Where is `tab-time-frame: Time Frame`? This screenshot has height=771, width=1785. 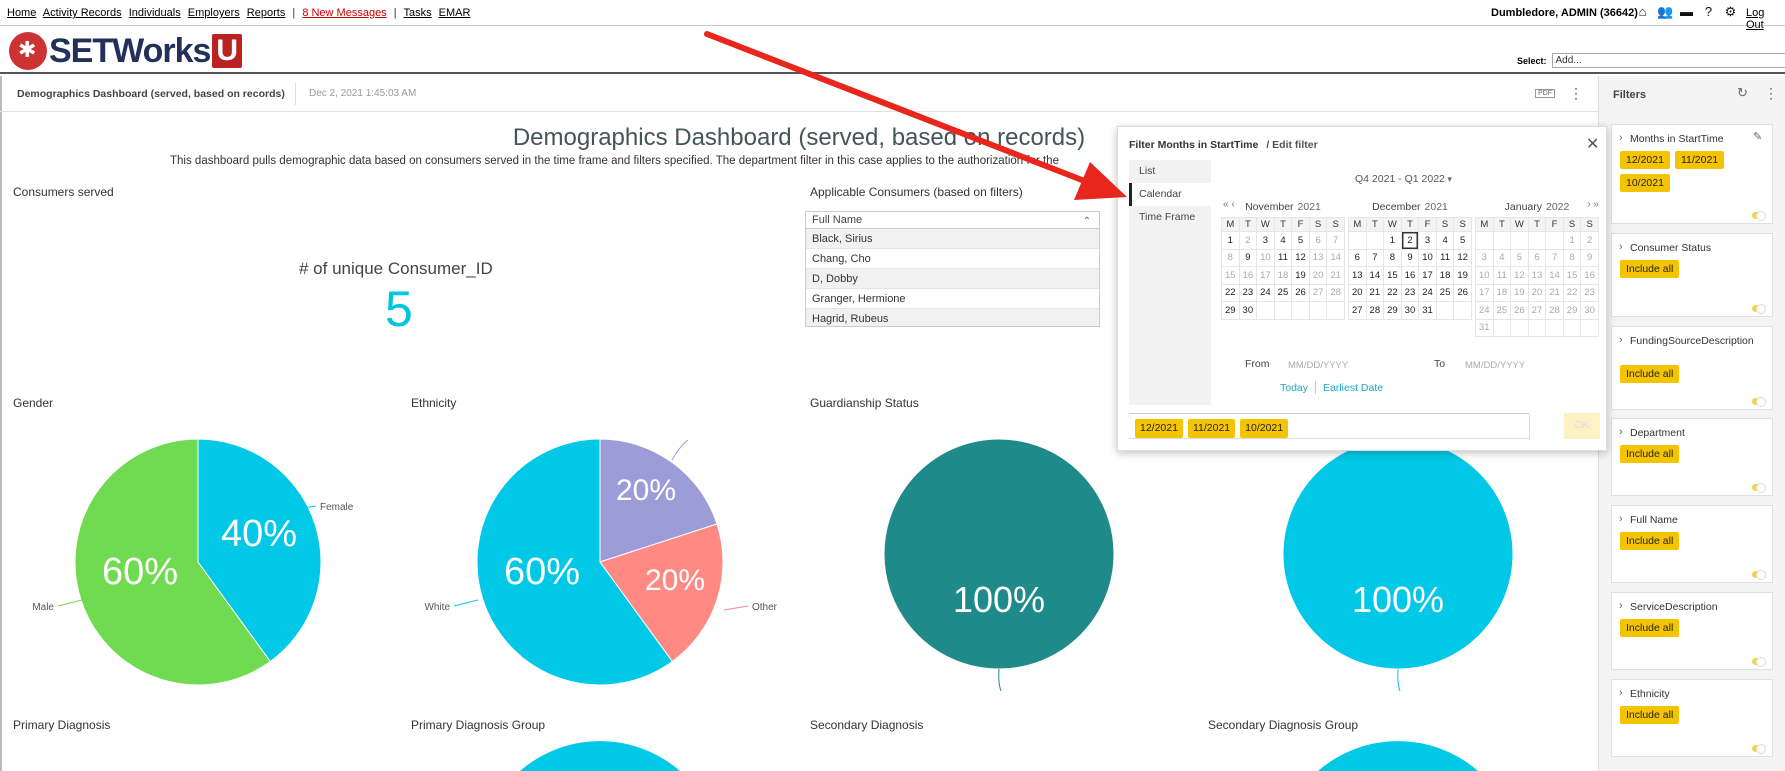
tab-time-frame: Time Frame is located at coordinates (1170, 217).